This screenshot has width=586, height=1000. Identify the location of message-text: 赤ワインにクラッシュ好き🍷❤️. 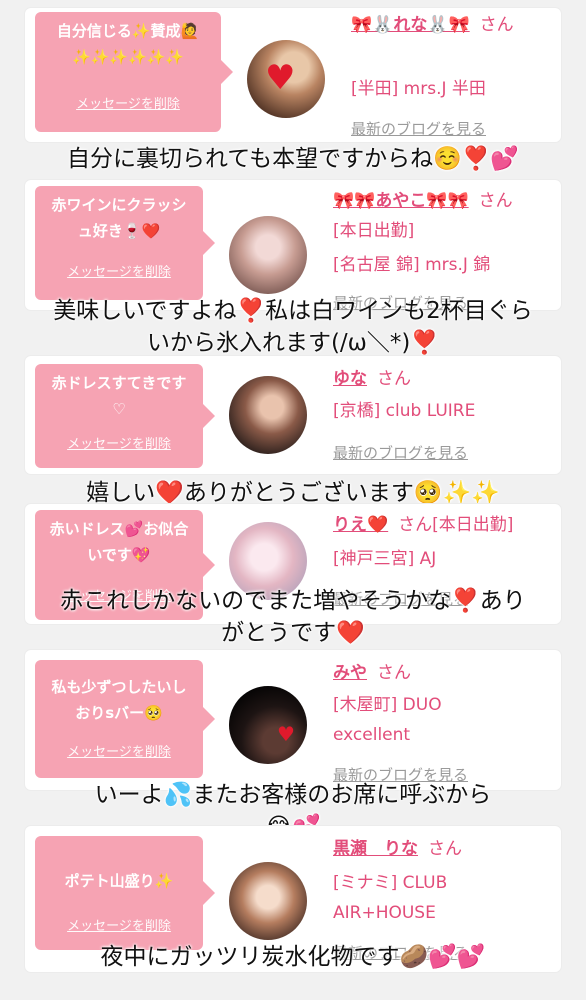
(119, 218).